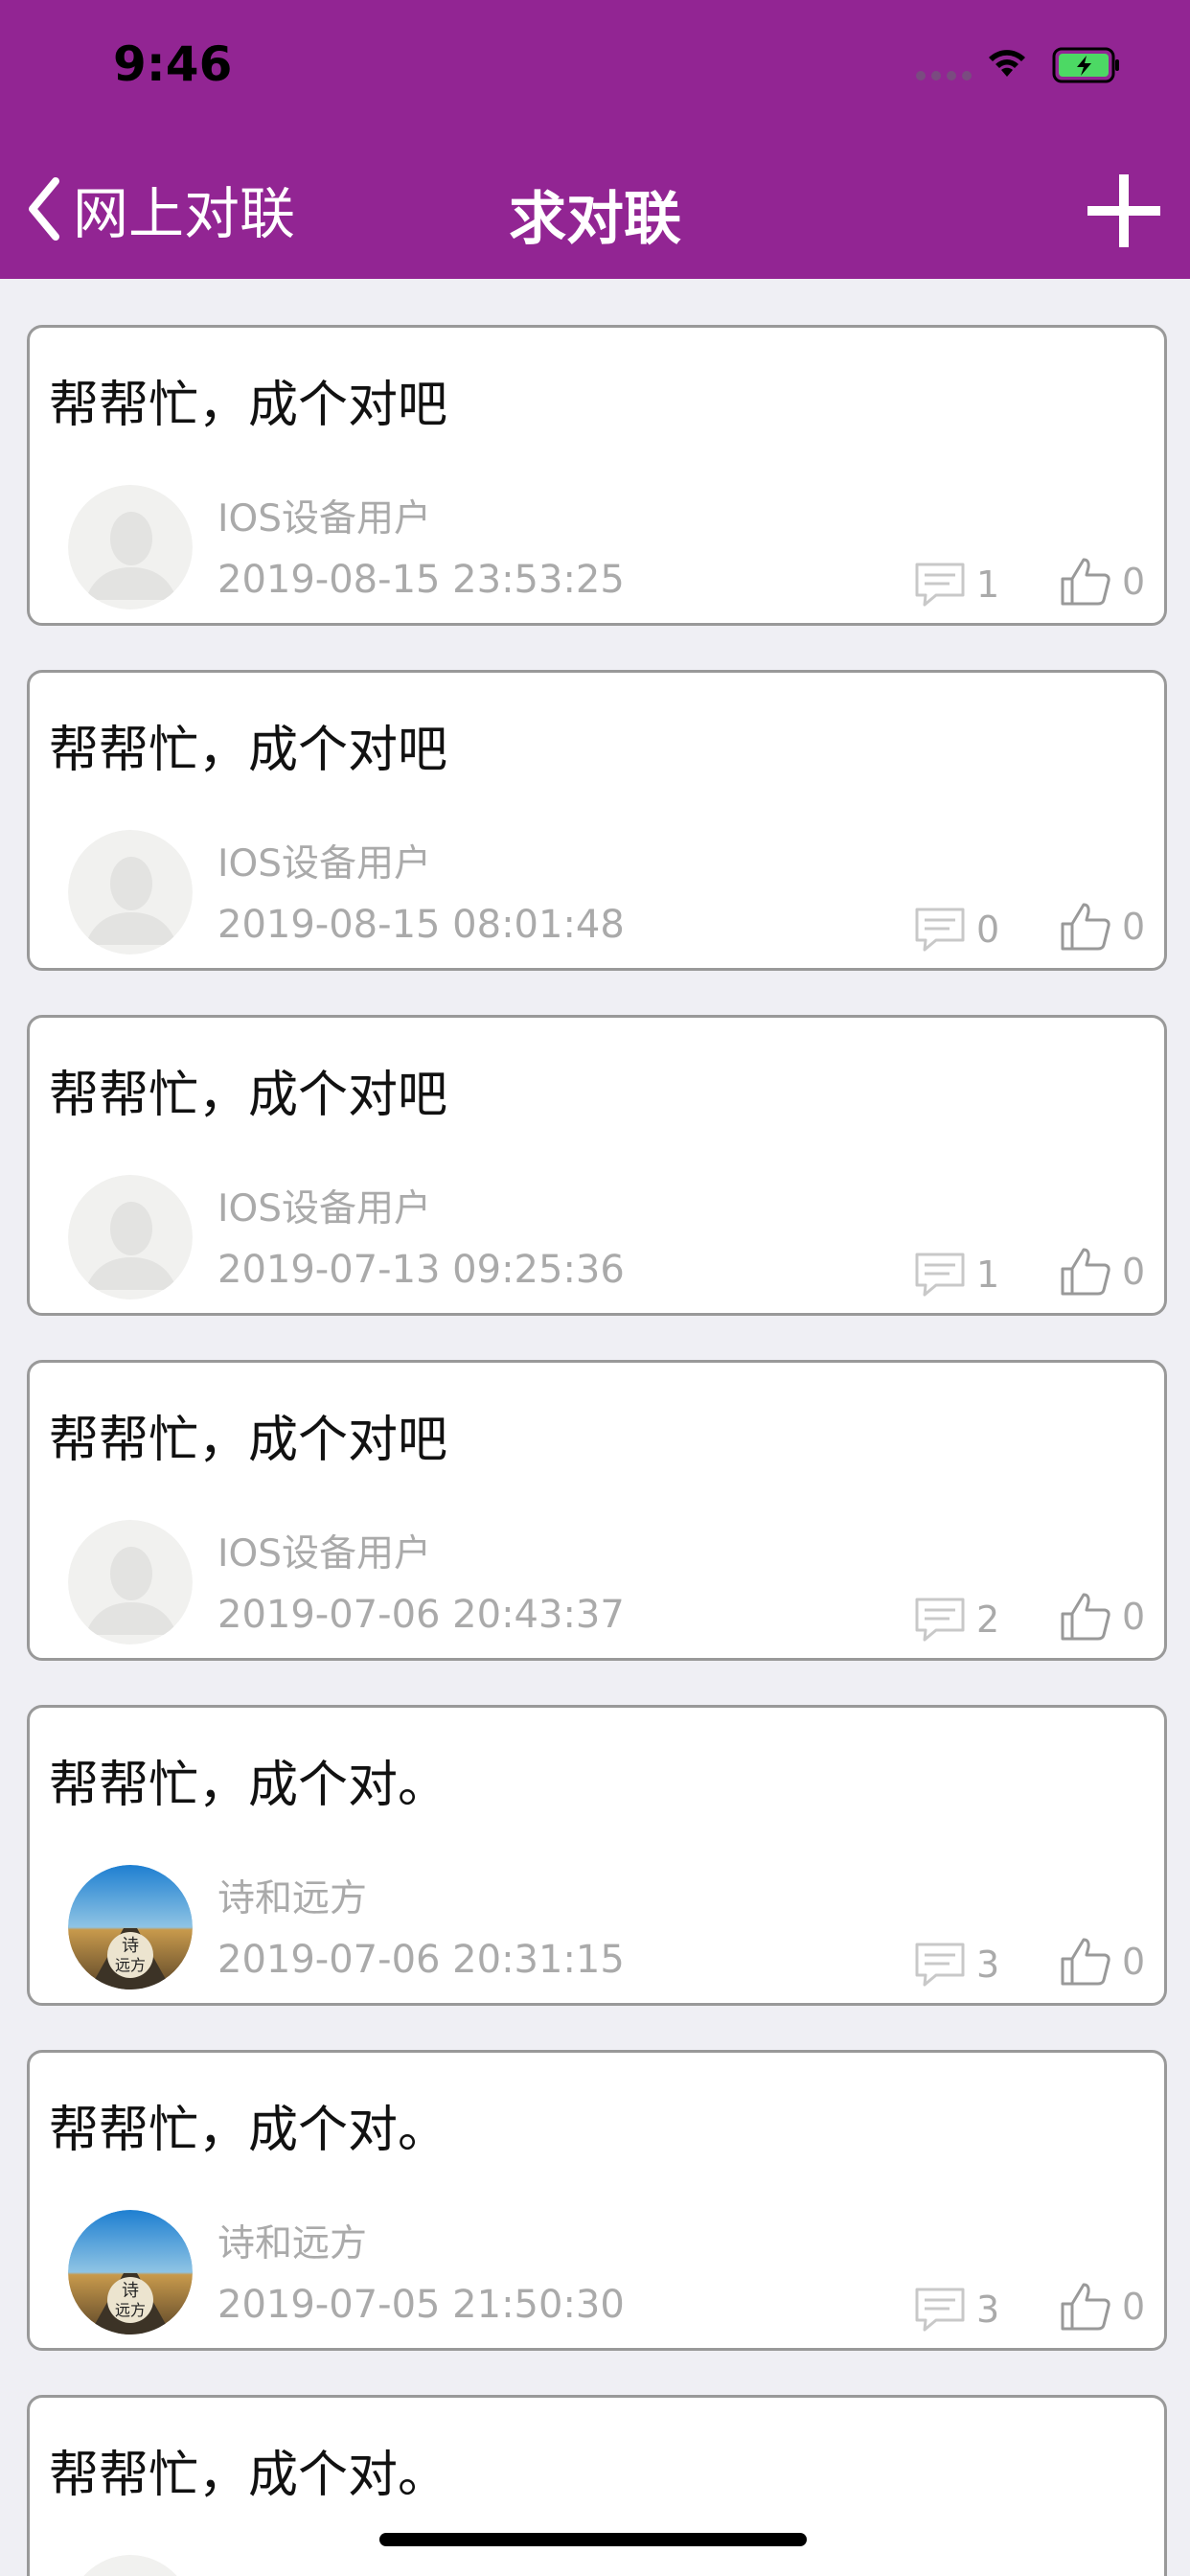  What do you see at coordinates (988, 929) in the screenshot?
I see `comment-count: 0` at bounding box center [988, 929].